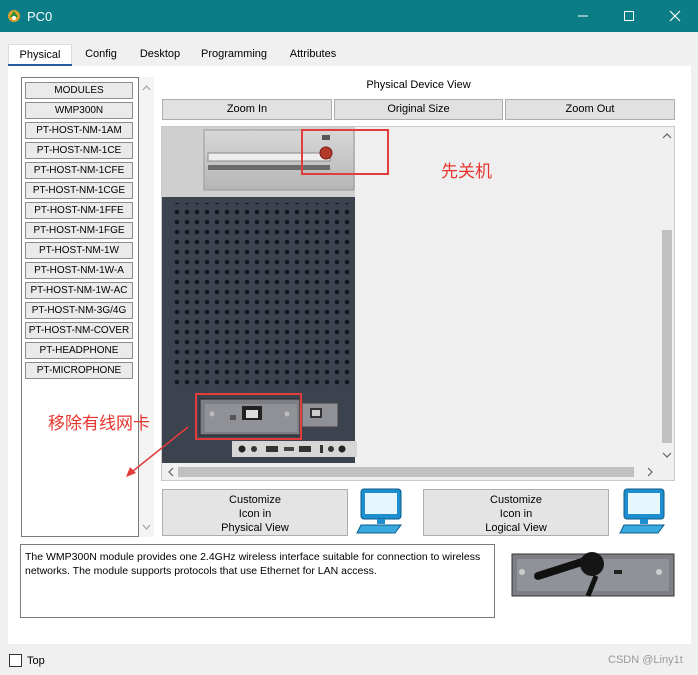 The width and height of the screenshot is (698, 675). I want to click on module-item: PT-HOST-NM-3G/4G, so click(79, 310).